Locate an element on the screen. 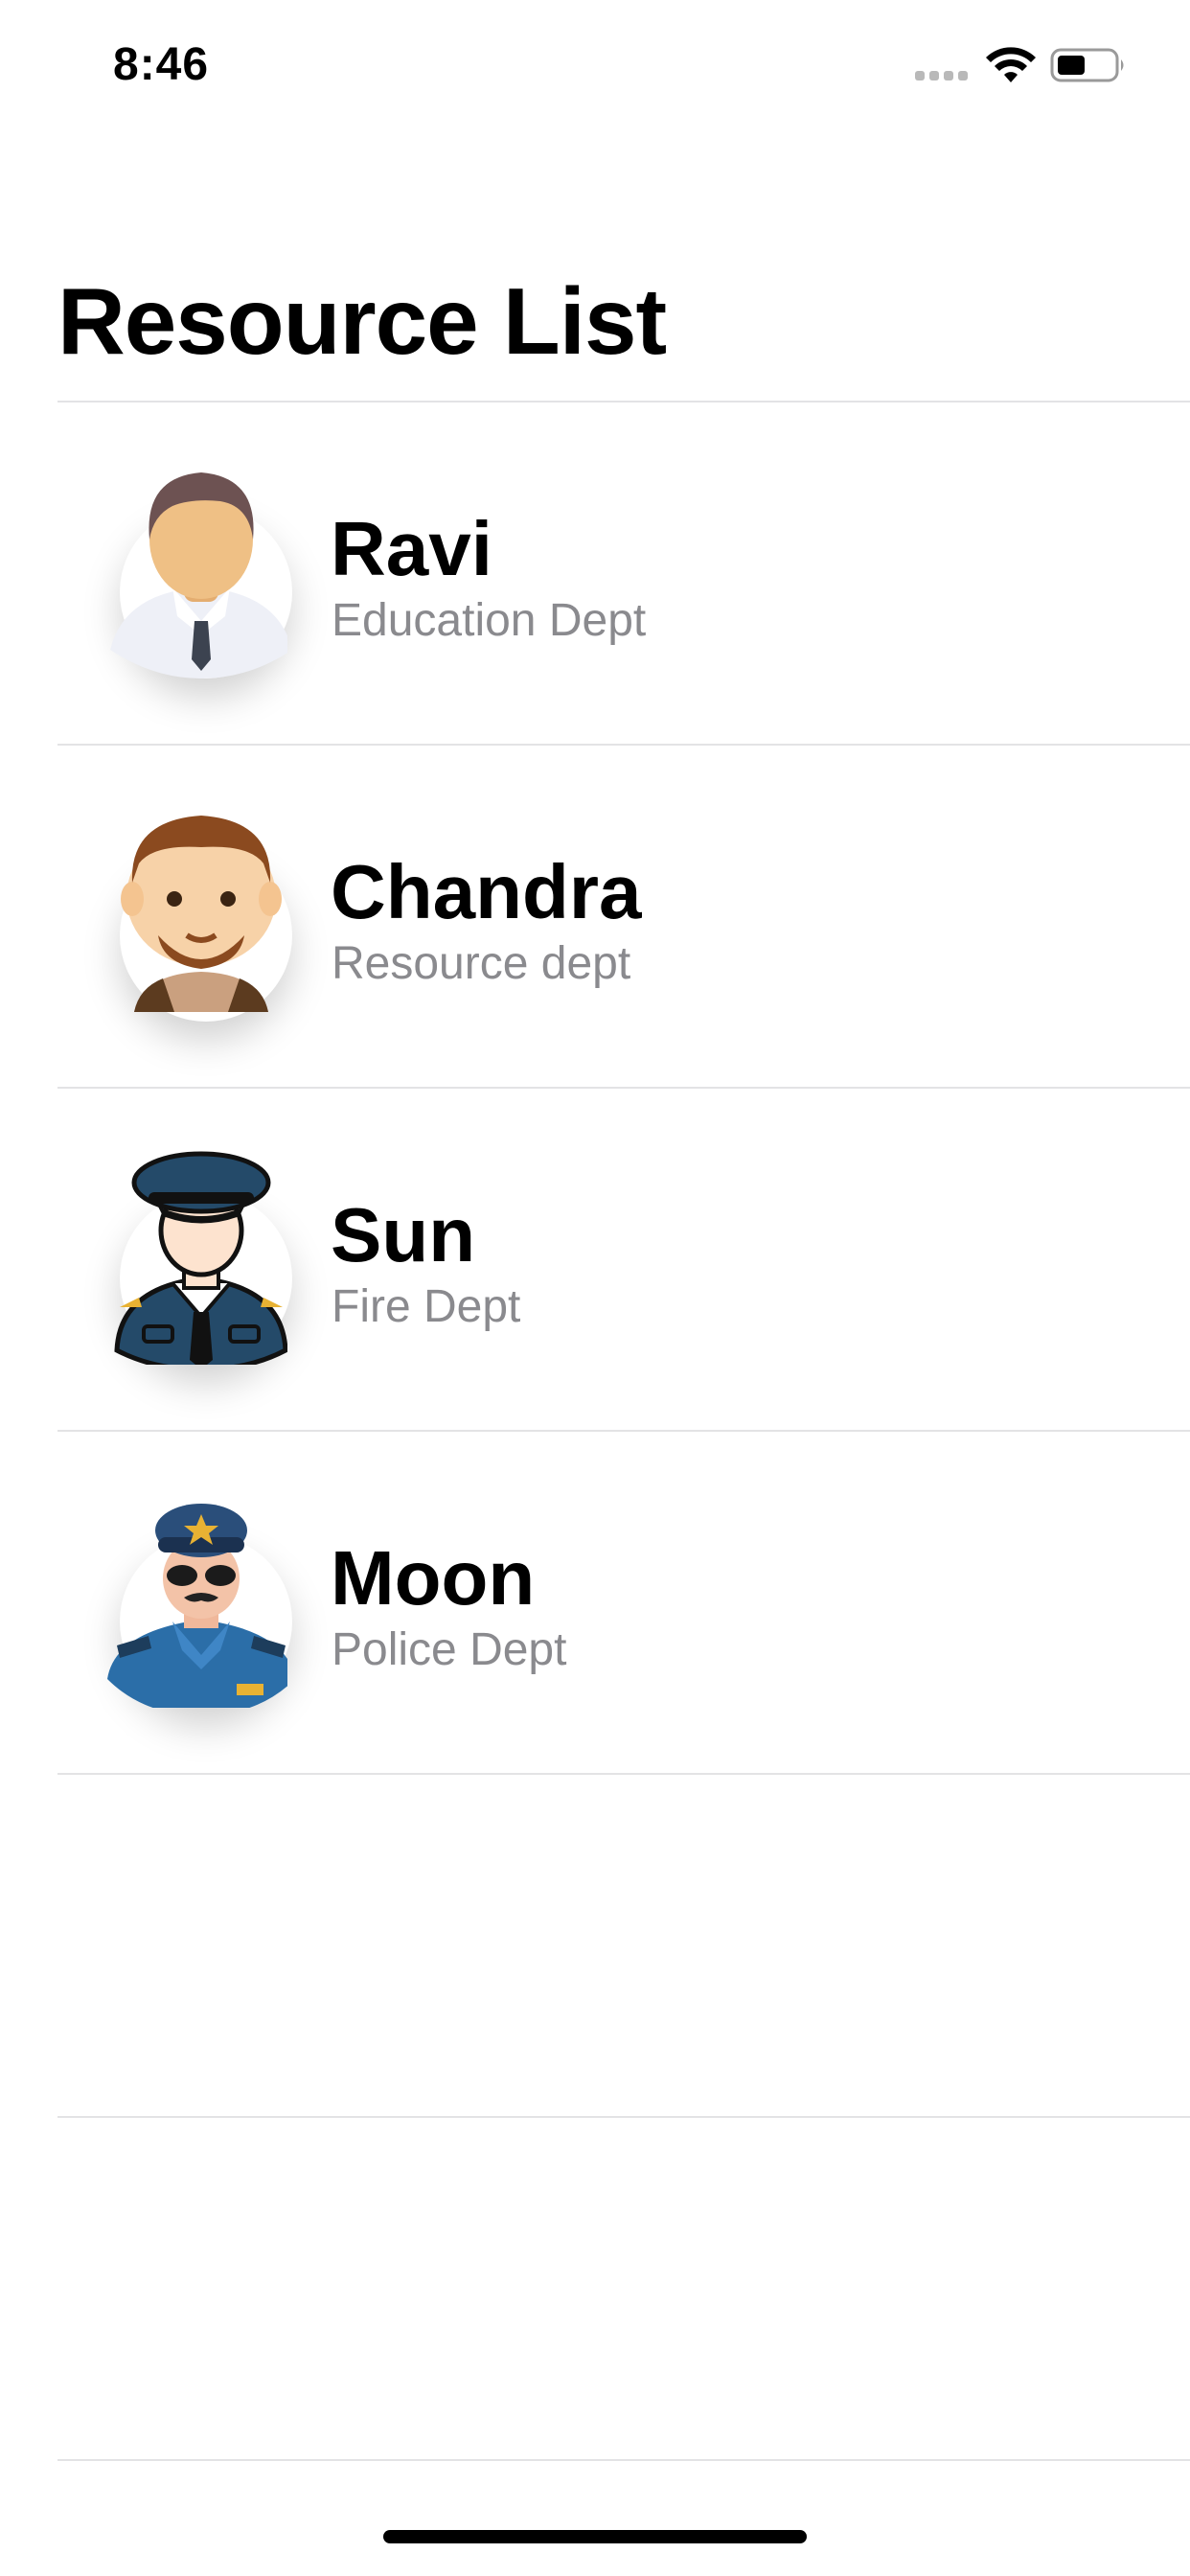 The image size is (1190, 2576). resource-department: Resource dept is located at coordinates (482, 963).